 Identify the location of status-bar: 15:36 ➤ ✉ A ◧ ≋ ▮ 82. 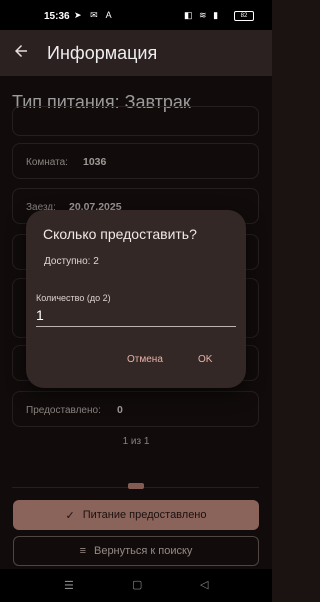
(136, 15).